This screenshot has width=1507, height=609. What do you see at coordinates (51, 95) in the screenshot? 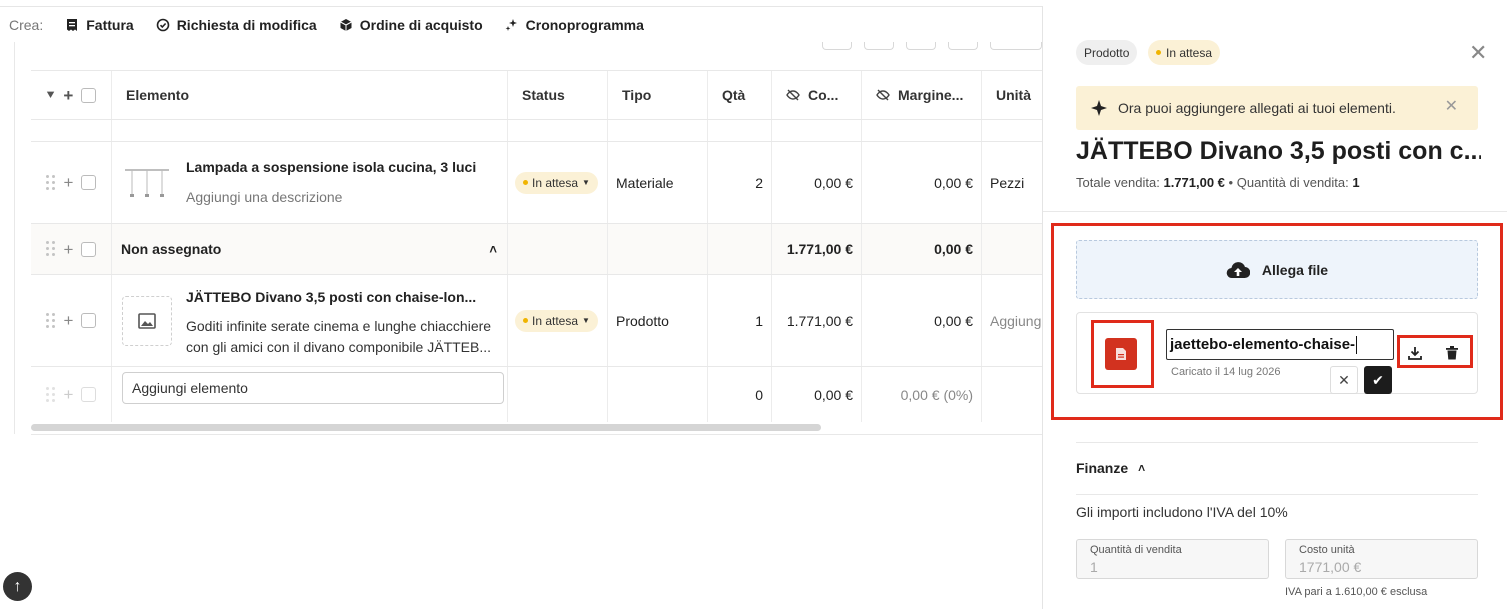
I see `collapse-all-icon: ⯆` at bounding box center [51, 95].